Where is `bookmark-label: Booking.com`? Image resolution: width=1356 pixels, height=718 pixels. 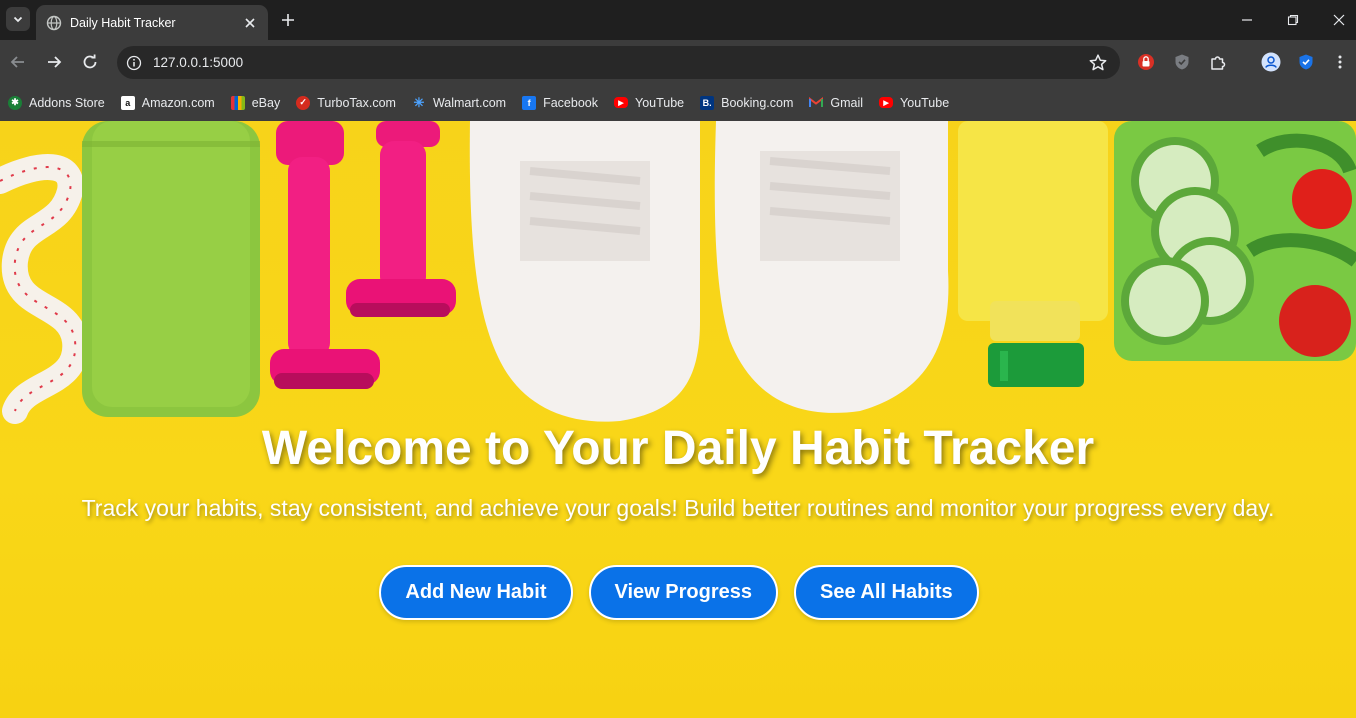
bookmark-label: Booking.com is located at coordinates (757, 102).